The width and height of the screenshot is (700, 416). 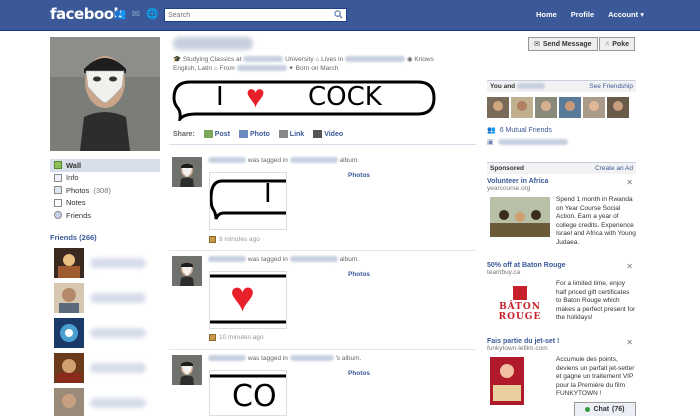 What do you see at coordinates (520, 317) in the screenshot?
I see `ad-logo-line2: ROUGE` at bounding box center [520, 317].